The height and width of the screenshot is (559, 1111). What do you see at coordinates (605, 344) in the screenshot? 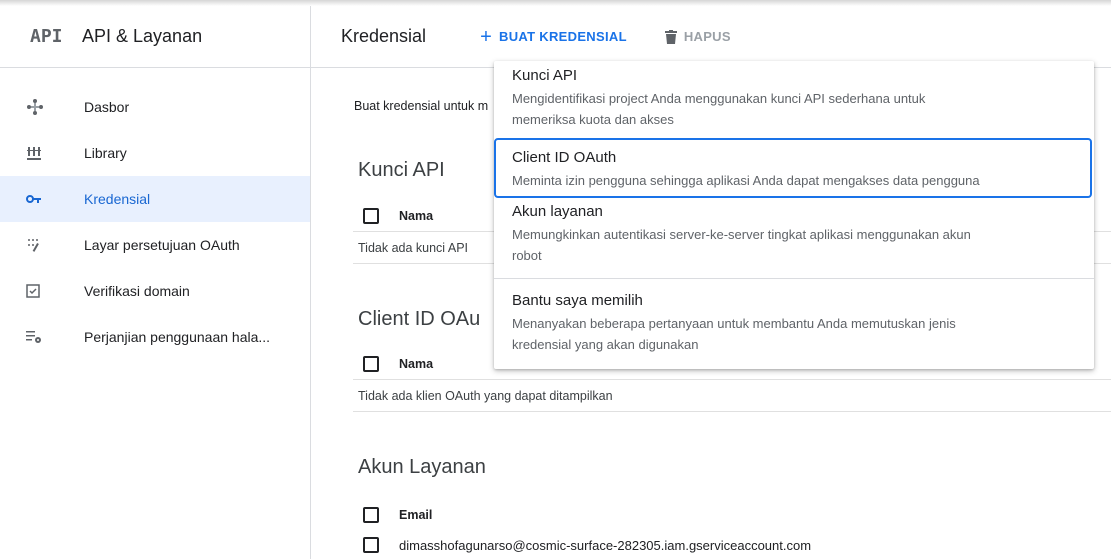
I see `menu-item-desc: kredensial yang akan digunakan` at bounding box center [605, 344].